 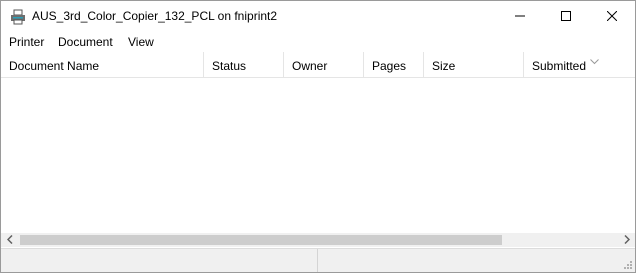 I want to click on maximize-button, so click(x=566, y=16).